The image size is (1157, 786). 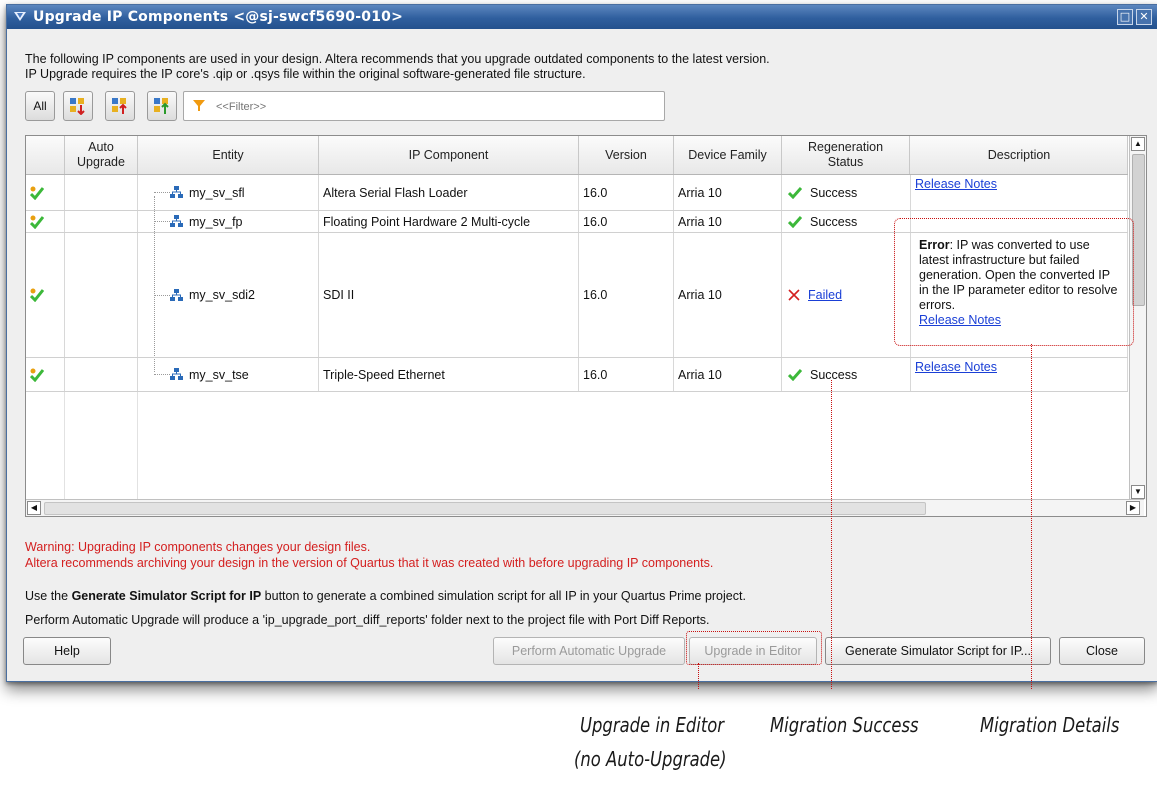 I want to click on window-title: Upgrade IP Components <@sj-swcf5690-010>, so click(x=218, y=17).